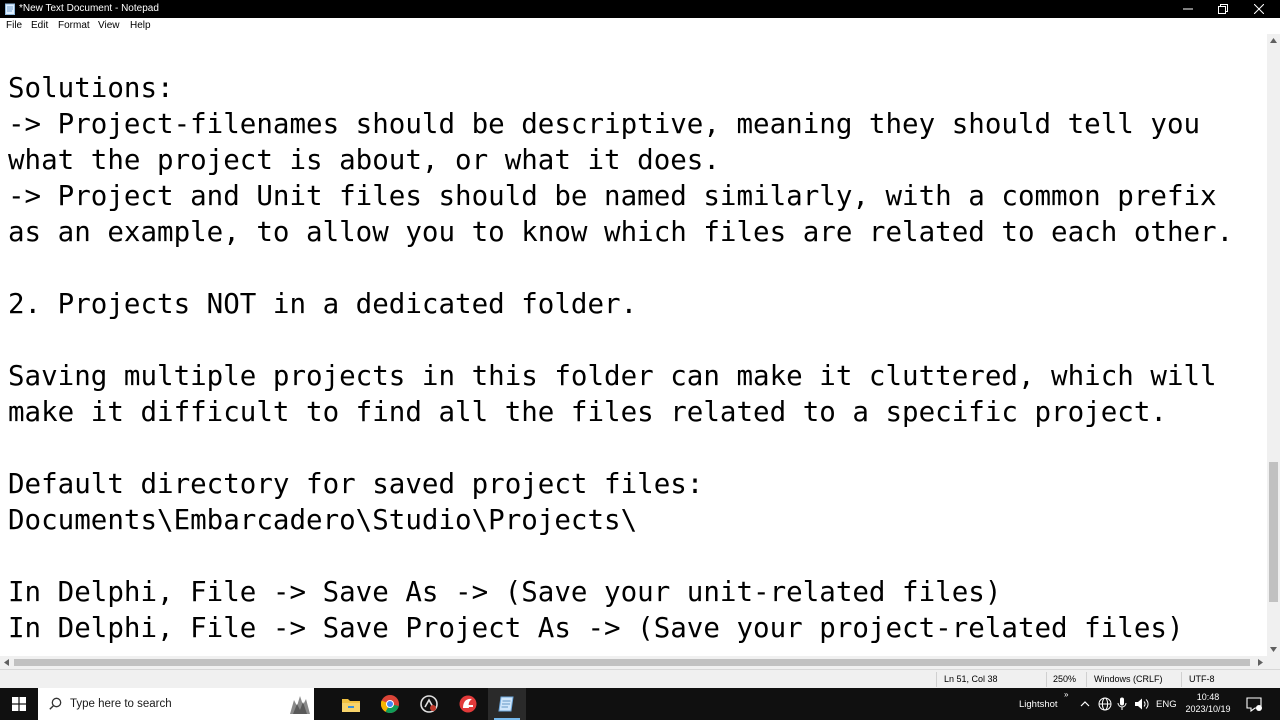  I want to click on menu-help: Help, so click(140, 26).